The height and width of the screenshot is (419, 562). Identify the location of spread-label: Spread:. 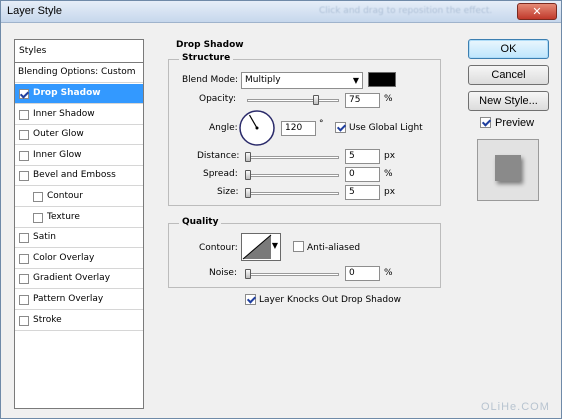
(220, 174).